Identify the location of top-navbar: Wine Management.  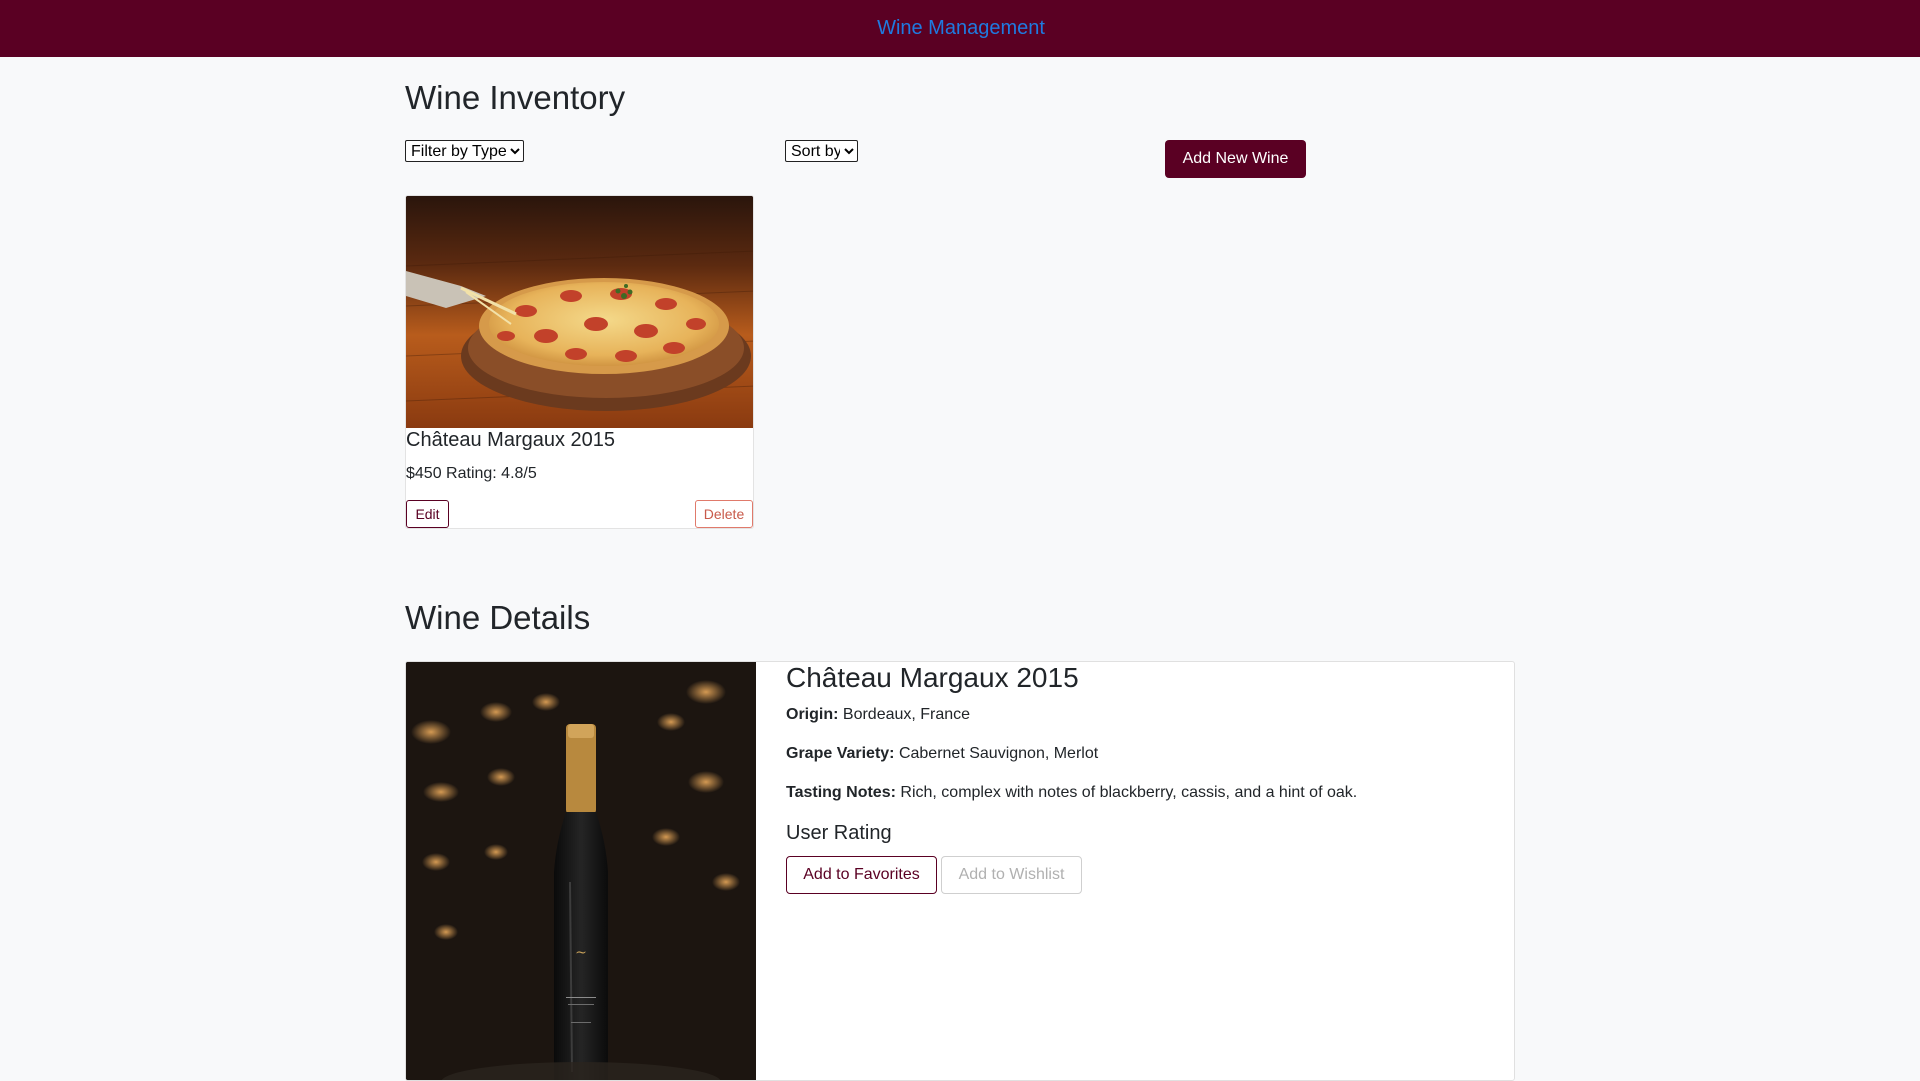
(960, 28).